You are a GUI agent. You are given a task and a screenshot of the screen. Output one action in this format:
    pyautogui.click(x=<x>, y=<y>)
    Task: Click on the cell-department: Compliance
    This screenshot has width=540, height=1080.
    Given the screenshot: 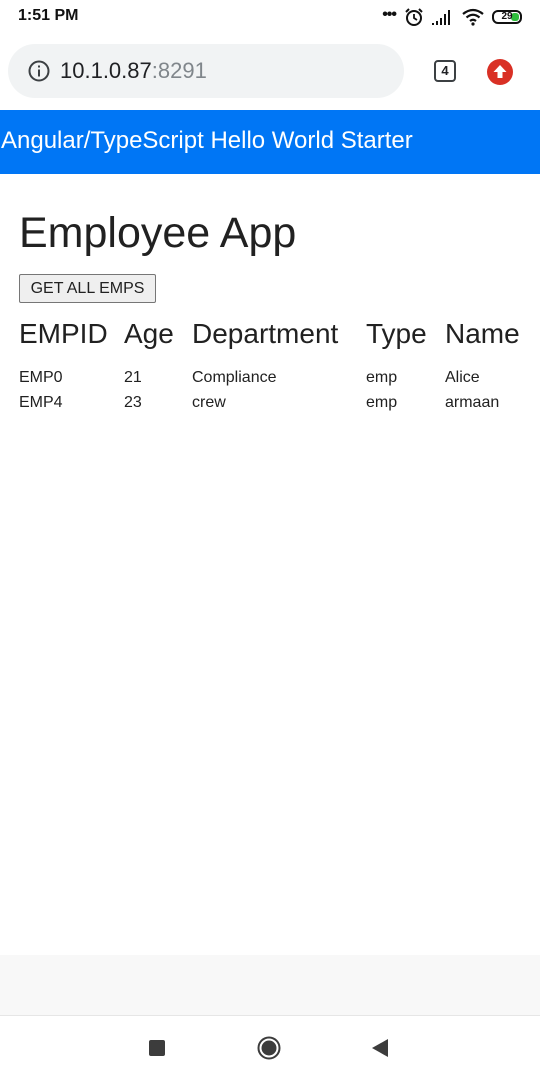 What is the action you would take?
    pyautogui.click(x=234, y=377)
    